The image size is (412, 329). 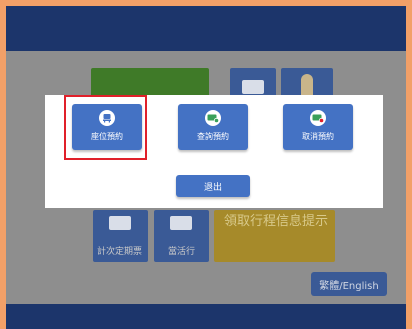 What do you see at coordinates (213, 136) in the screenshot?
I see `query-reservation-label: 查詢預約` at bounding box center [213, 136].